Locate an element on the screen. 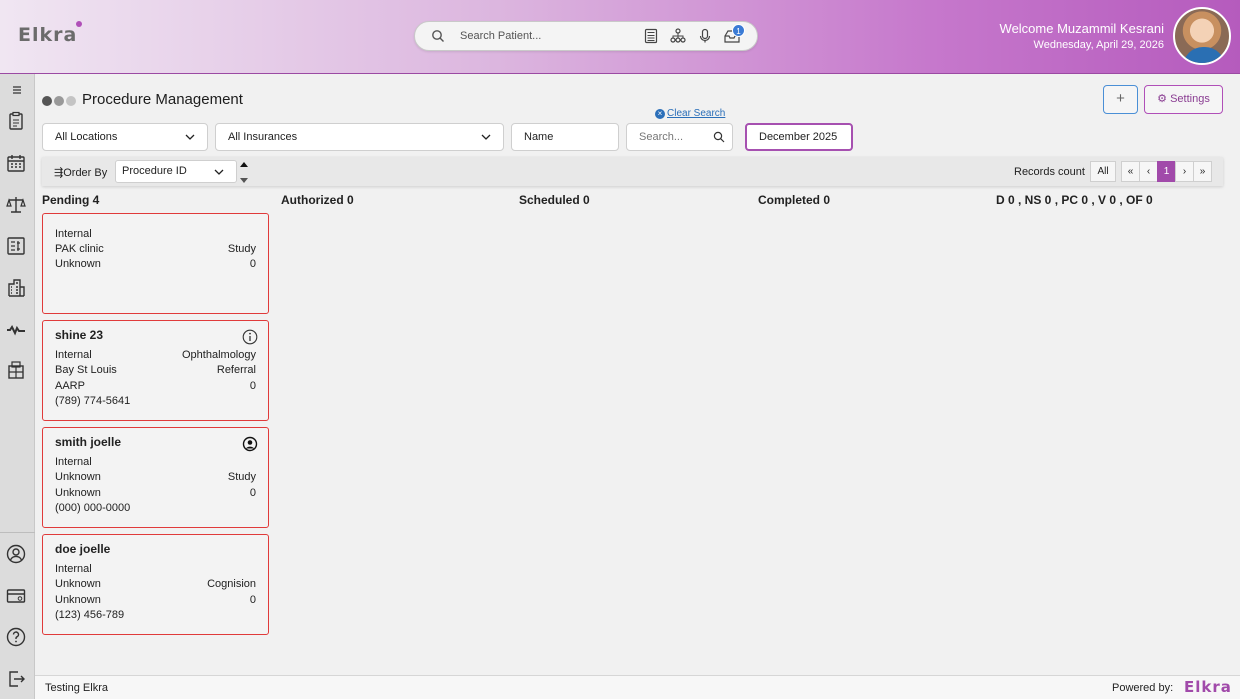 This screenshot has height=699, width=1240. footer-org-name: Testing Elkra is located at coordinates (76, 688).